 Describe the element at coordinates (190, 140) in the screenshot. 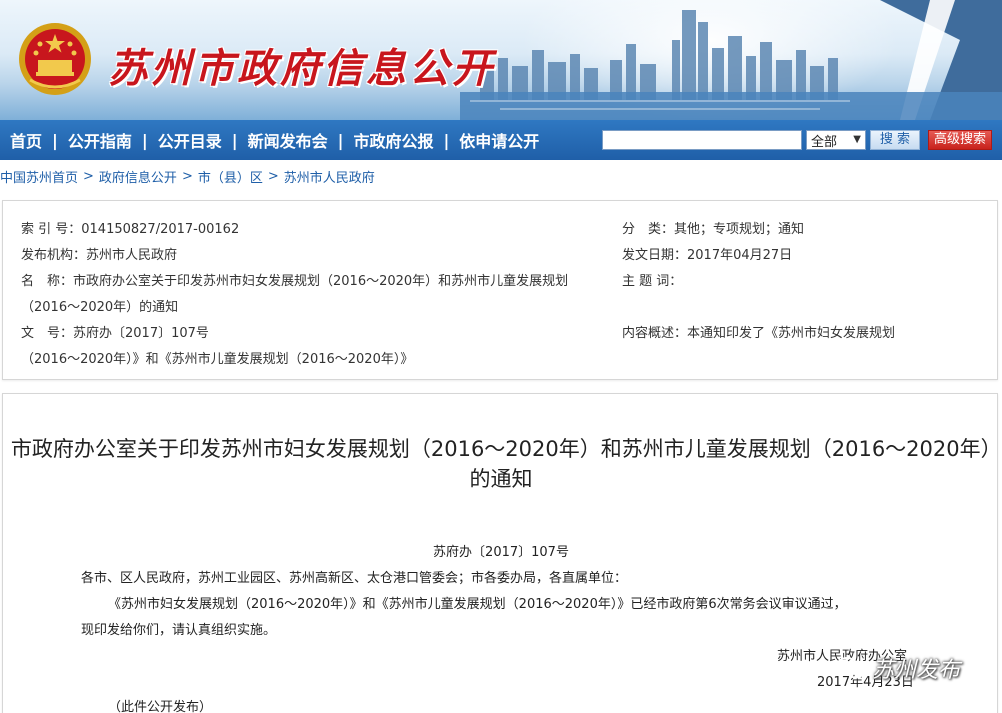

I see `nav-item-catalog: 公开目录` at that location.